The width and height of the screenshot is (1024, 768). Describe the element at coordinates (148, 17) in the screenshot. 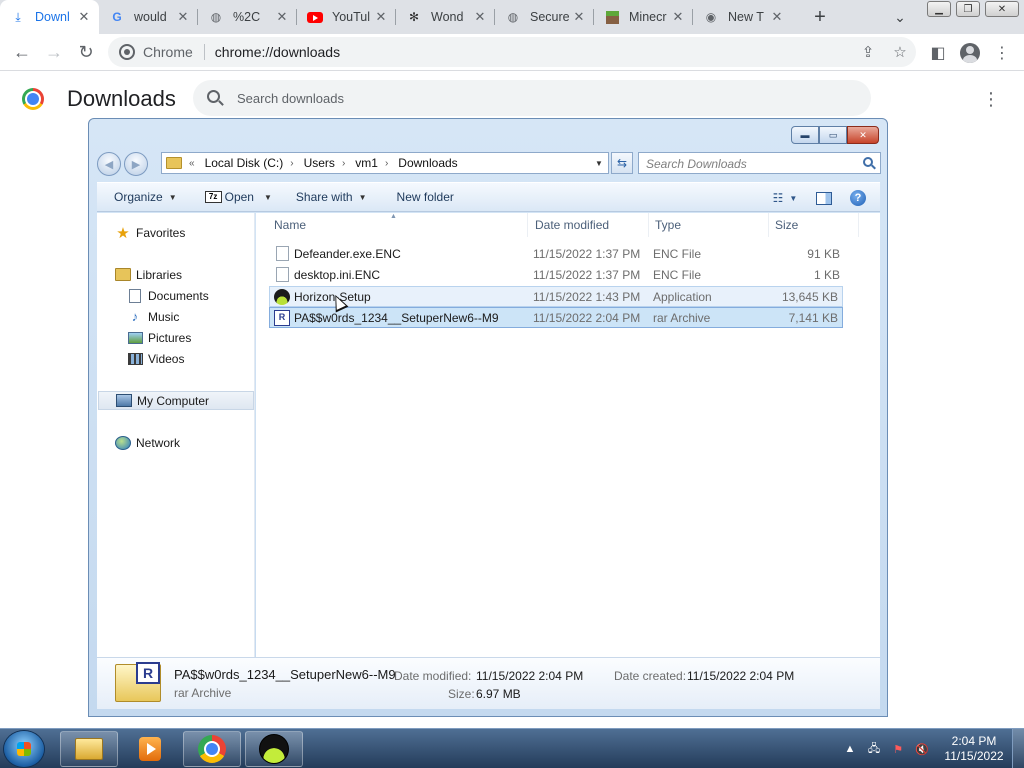

I see `tab-google: G would ✕` at that location.